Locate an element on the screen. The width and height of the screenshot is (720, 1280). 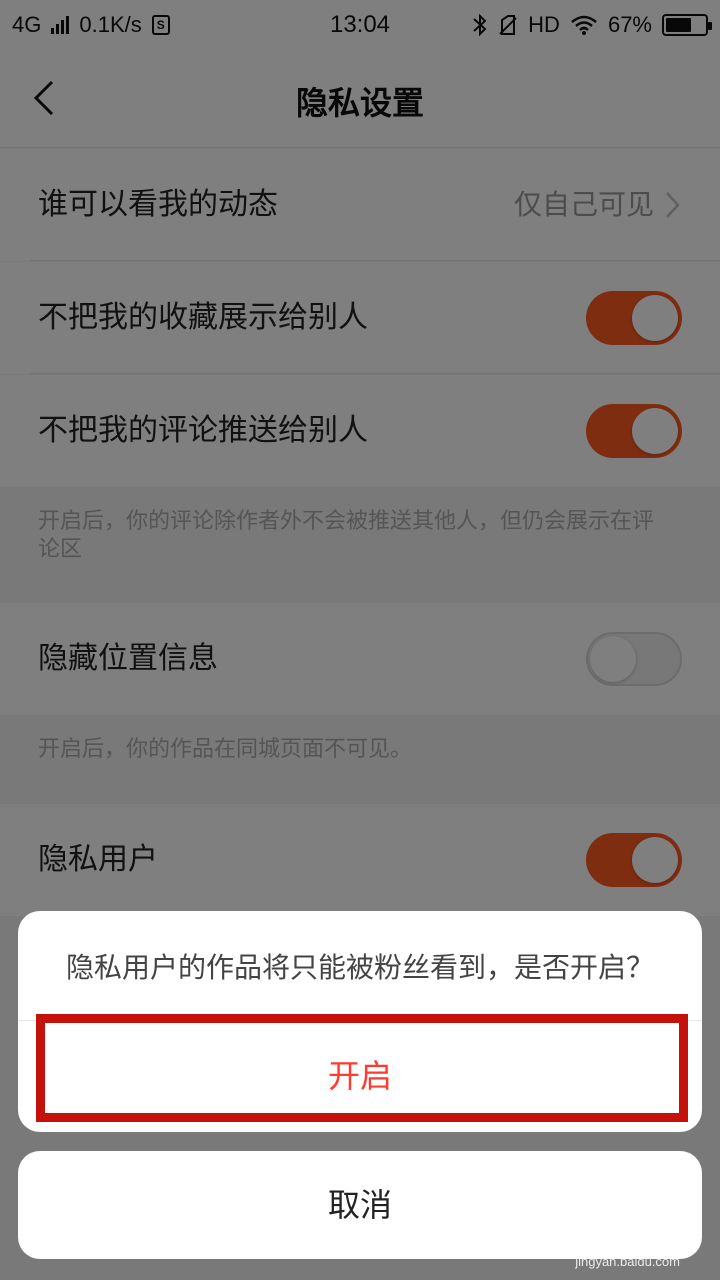
watermark-sub: jingyan.baidu.com is located at coordinates (627, 1261).